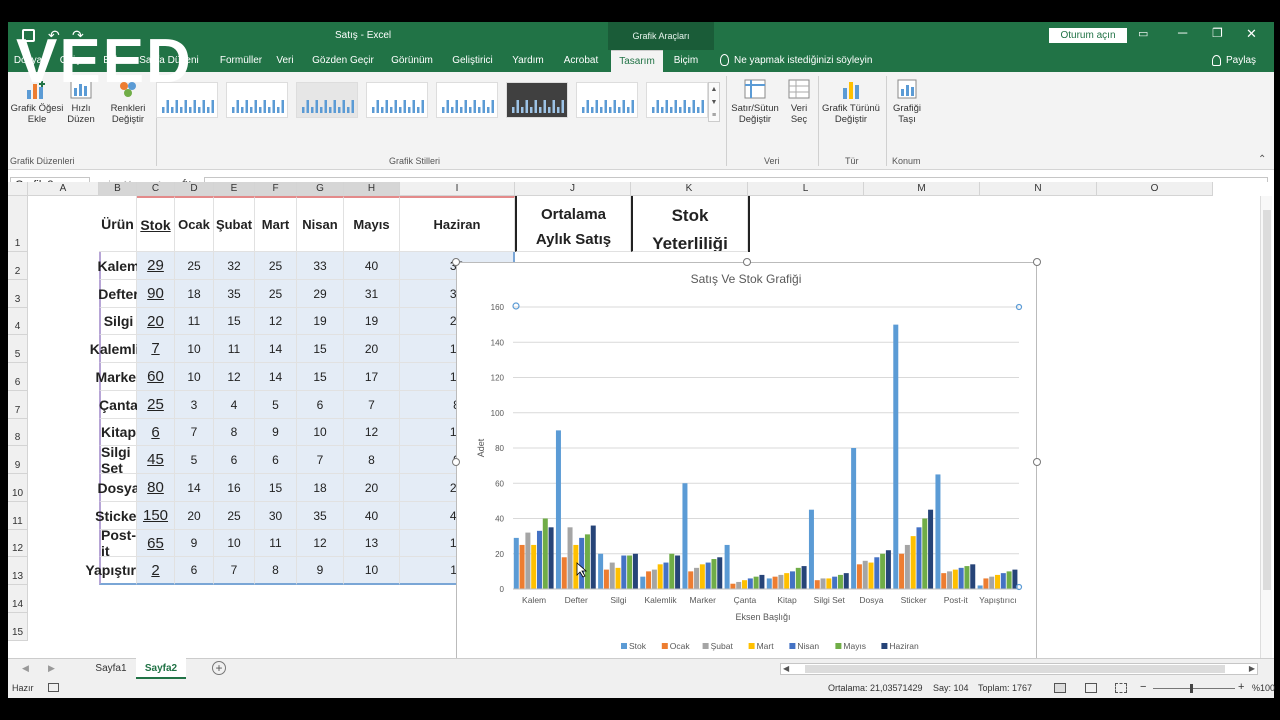 Image resolution: width=1280 pixels, height=720 pixels. Describe the element at coordinates (343, 61) in the screenshot. I see `tab-gozden-gecir: Gözden Geçir` at that location.